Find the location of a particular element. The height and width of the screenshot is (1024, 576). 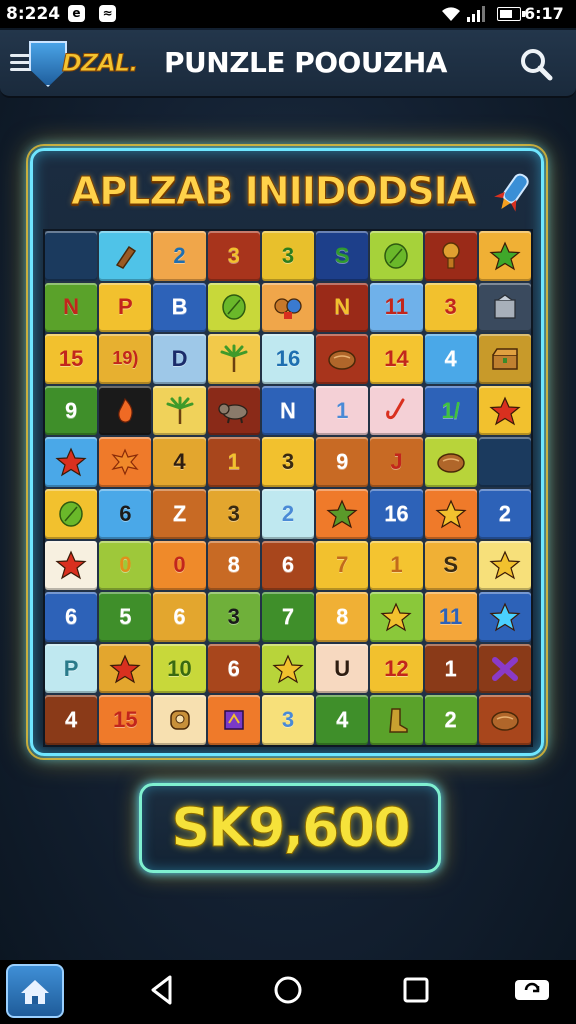

rocket-icon is located at coordinates (514, 191).